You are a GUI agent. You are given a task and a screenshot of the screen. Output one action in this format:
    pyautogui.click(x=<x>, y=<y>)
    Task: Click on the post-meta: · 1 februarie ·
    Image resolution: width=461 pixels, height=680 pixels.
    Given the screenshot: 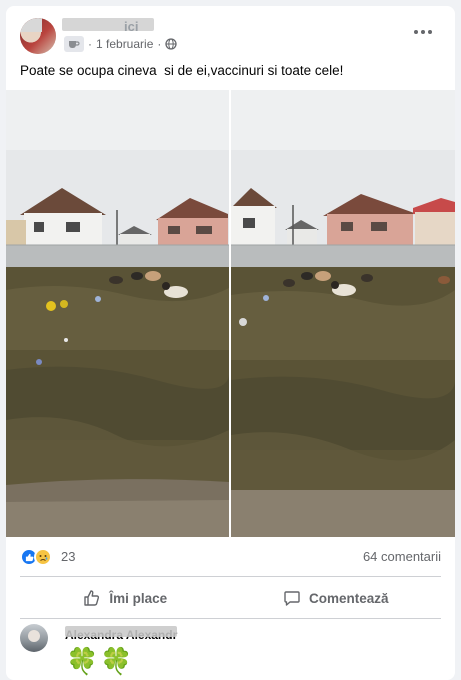 What is the action you would take?
    pyautogui.click(x=121, y=44)
    